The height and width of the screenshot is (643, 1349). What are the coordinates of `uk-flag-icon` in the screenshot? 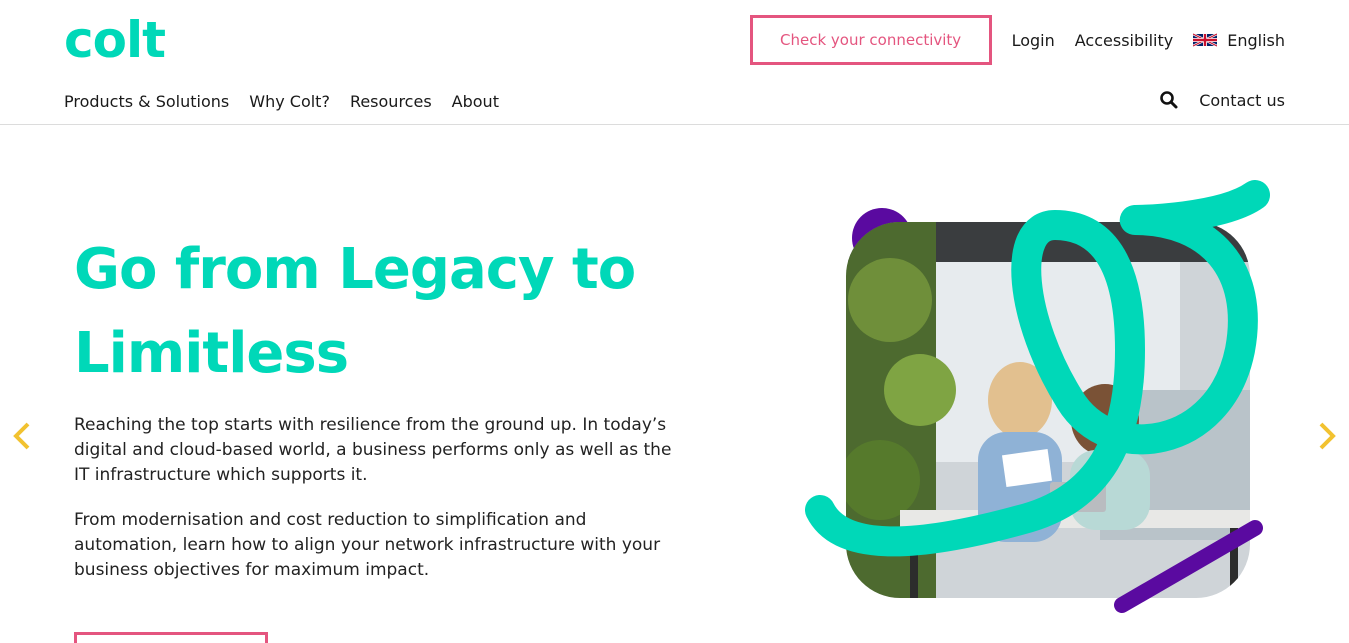 It's located at (1205, 40).